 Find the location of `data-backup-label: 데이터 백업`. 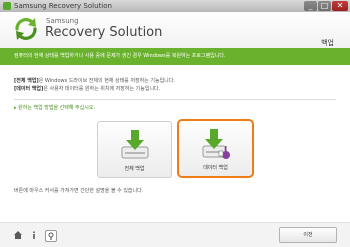

data-backup-label: 데이터 백업 is located at coordinates (215, 168).